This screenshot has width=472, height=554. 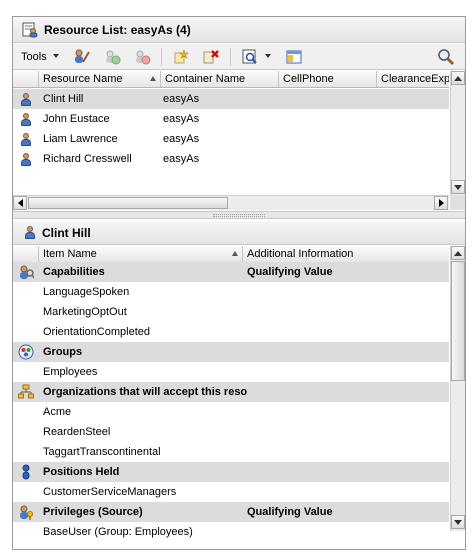 I want to click on category-row-privileges: Privileges (Source) Qualifying Value, so click(x=231, y=512).